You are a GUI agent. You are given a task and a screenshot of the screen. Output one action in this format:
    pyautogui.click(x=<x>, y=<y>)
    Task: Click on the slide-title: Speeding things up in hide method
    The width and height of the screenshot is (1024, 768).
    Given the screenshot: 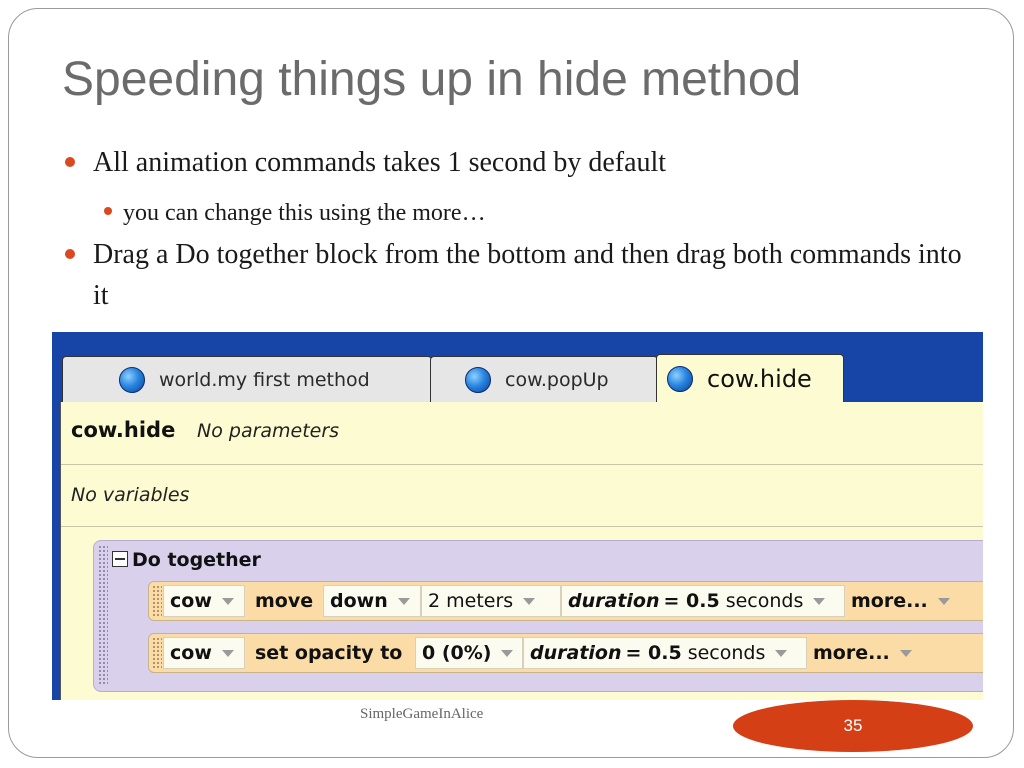 What is the action you would take?
    pyautogui.click(x=432, y=79)
    